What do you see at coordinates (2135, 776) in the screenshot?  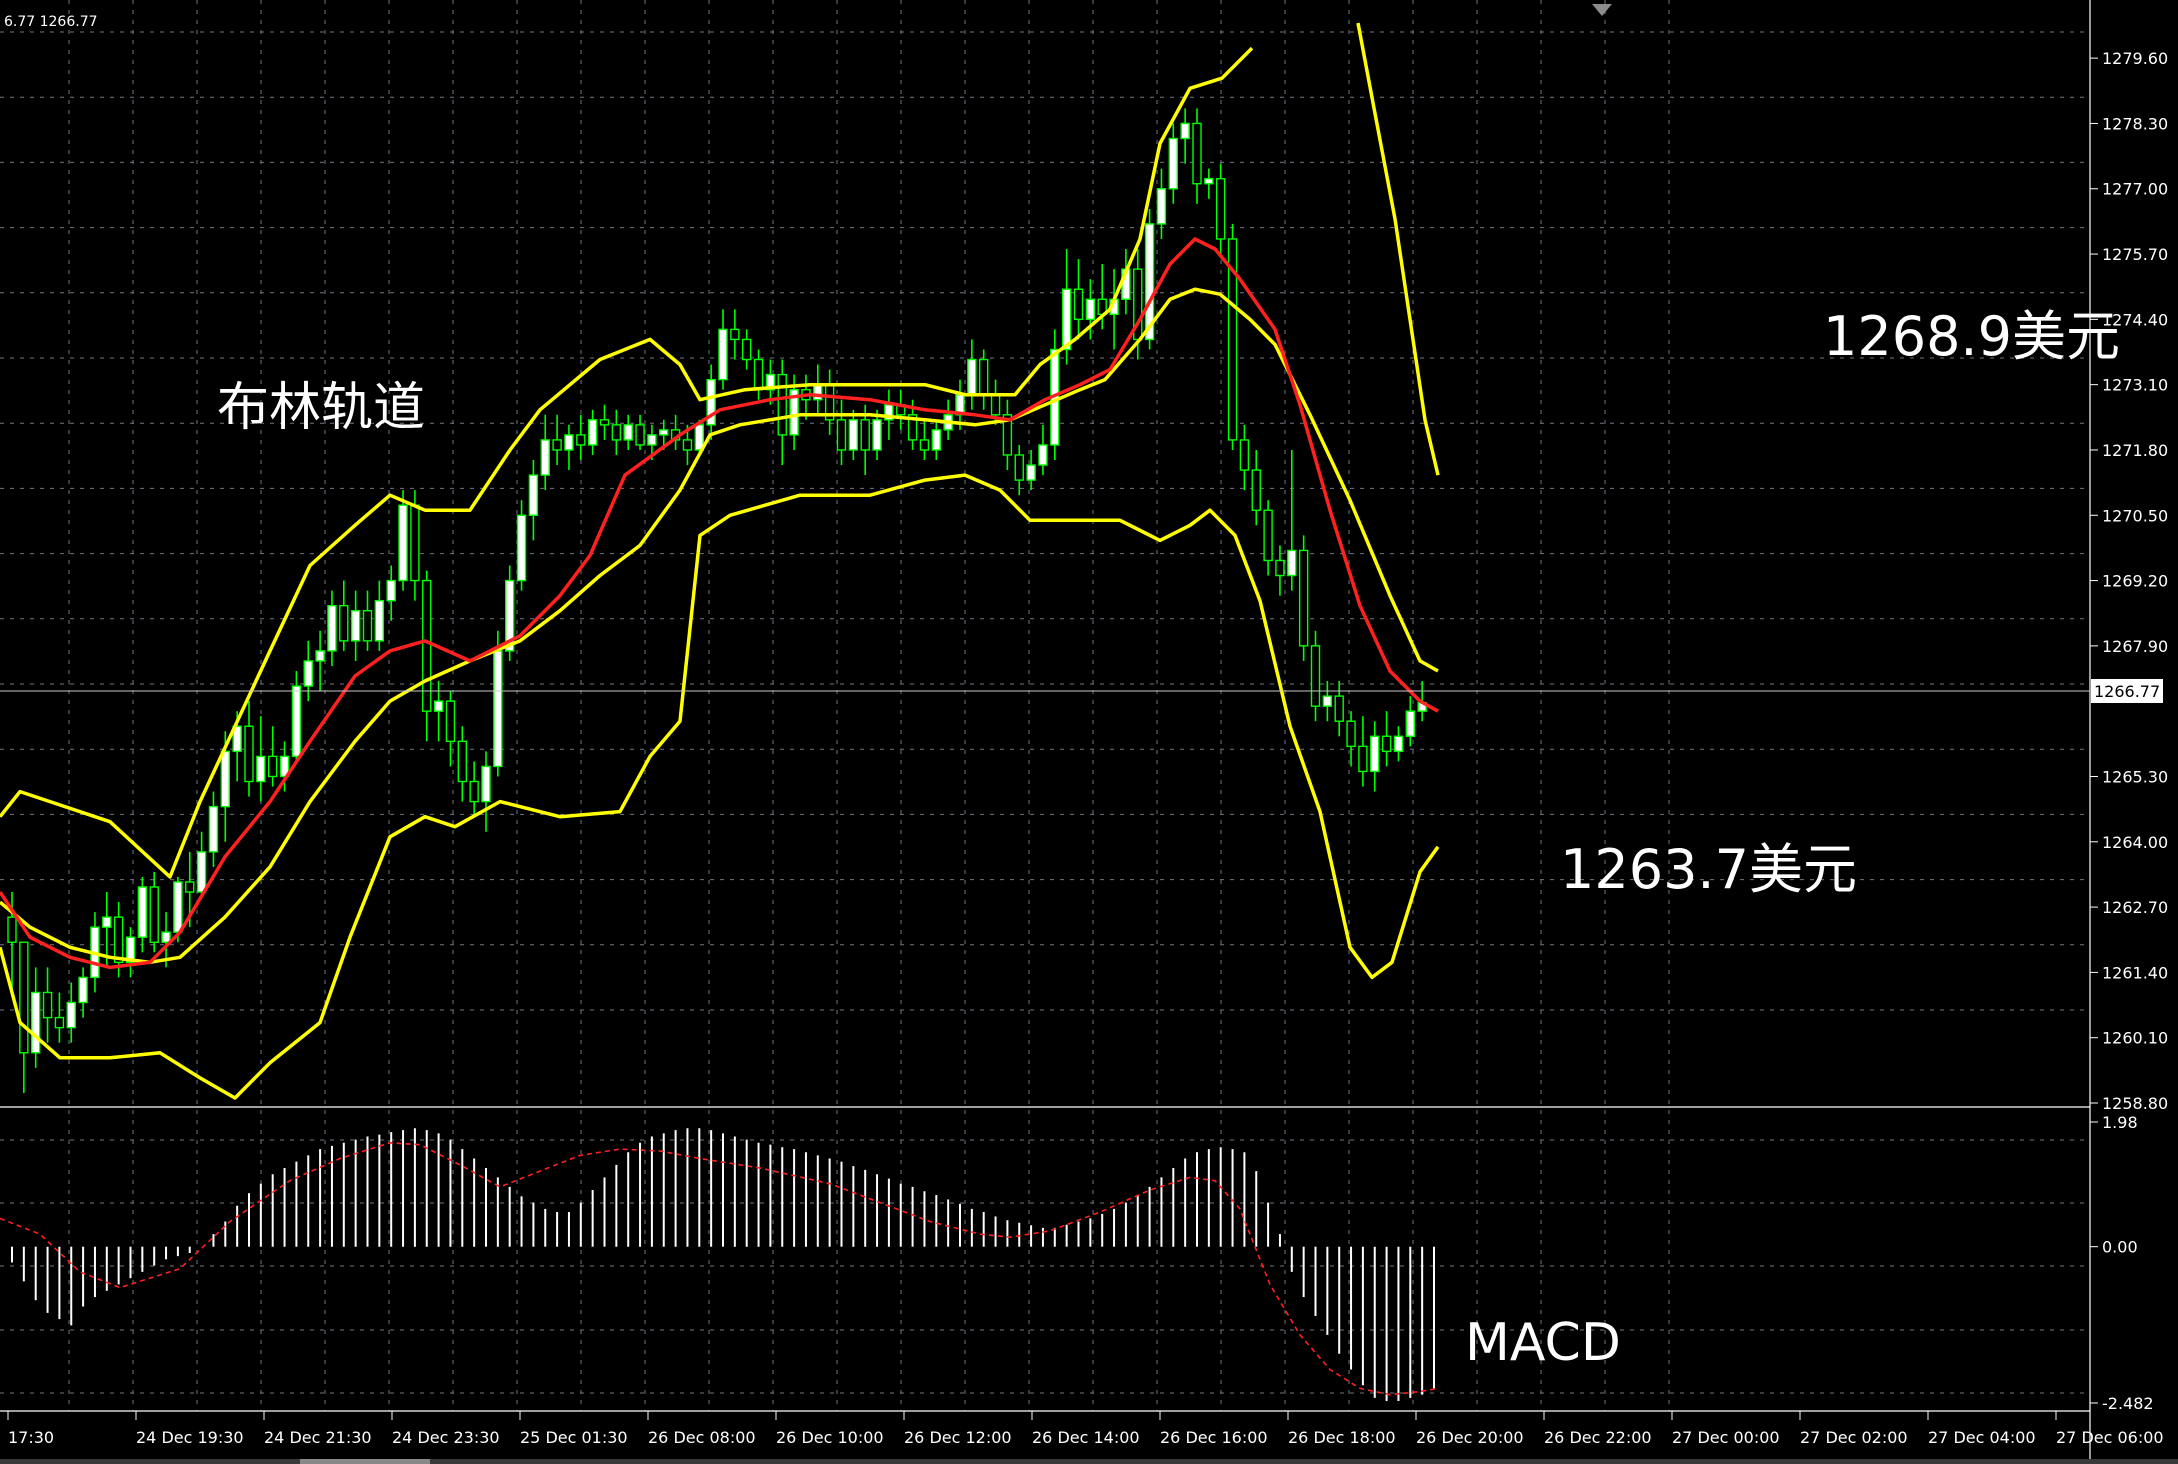 I see `price-tick-label: 1265.30` at bounding box center [2135, 776].